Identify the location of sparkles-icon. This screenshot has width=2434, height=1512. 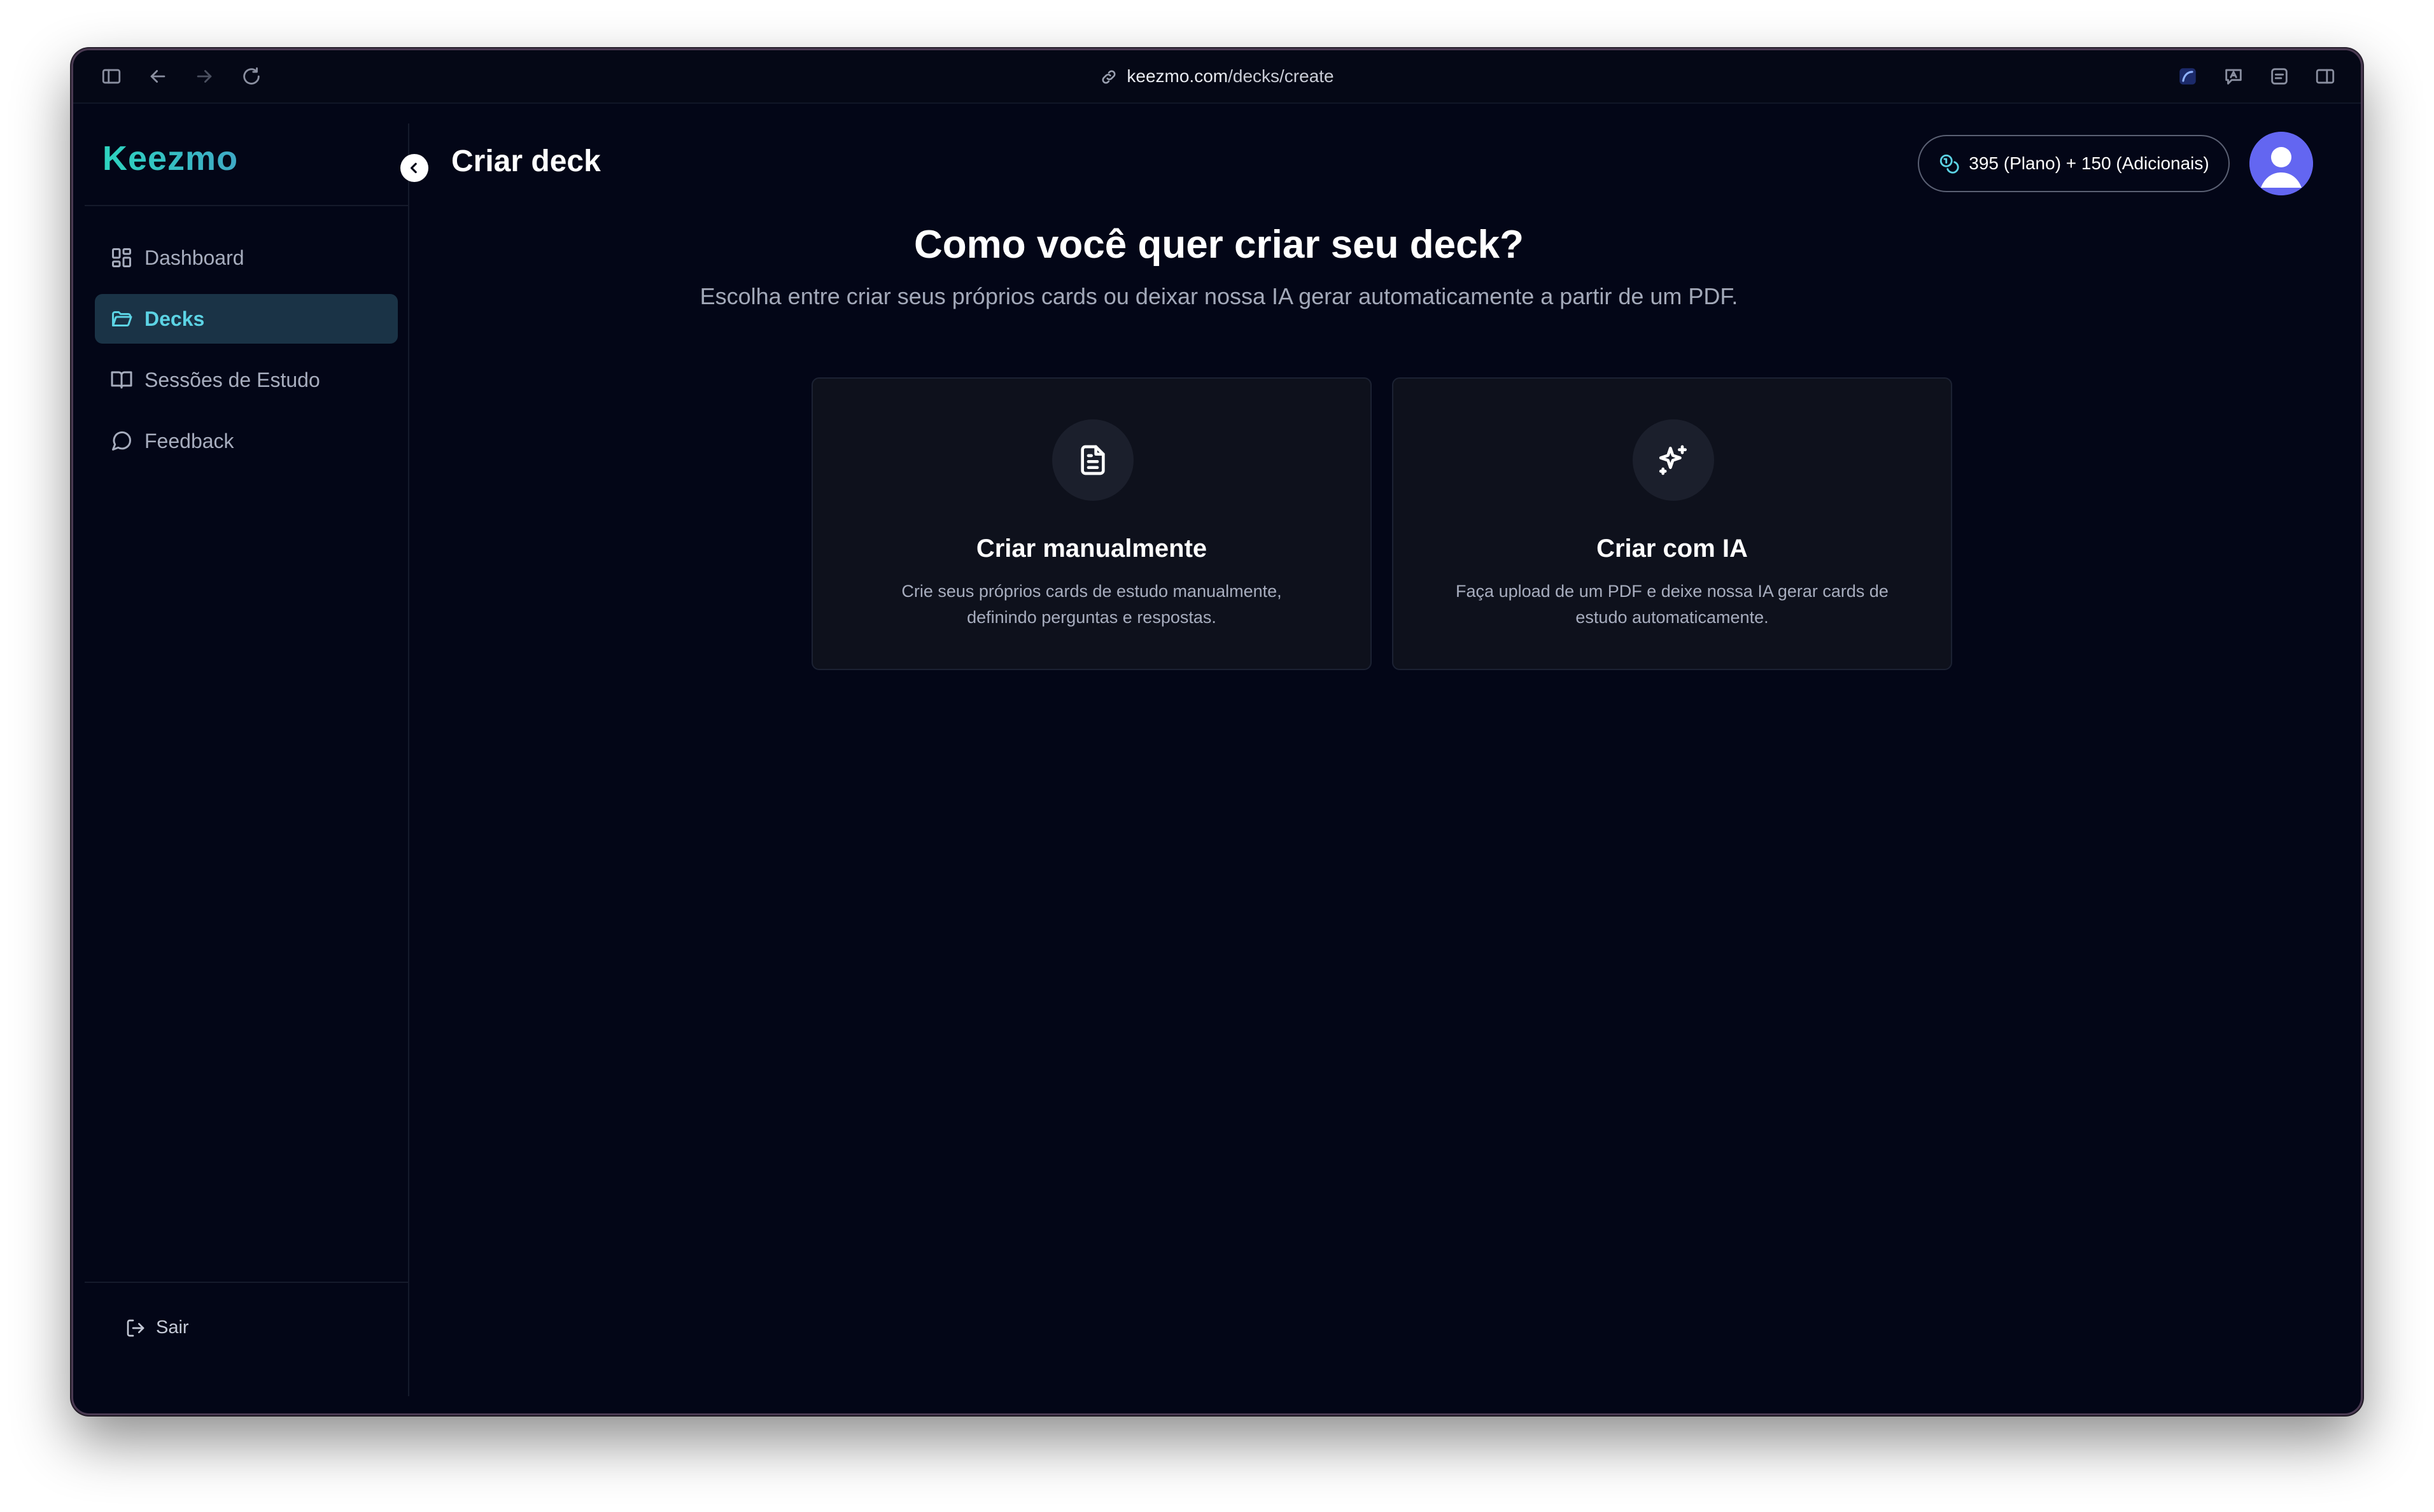
(1673, 460).